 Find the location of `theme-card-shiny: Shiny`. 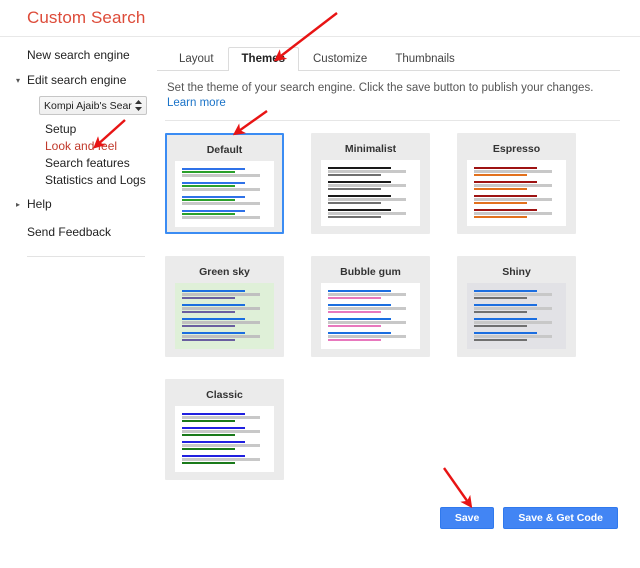

theme-card-shiny: Shiny is located at coordinates (516, 306).